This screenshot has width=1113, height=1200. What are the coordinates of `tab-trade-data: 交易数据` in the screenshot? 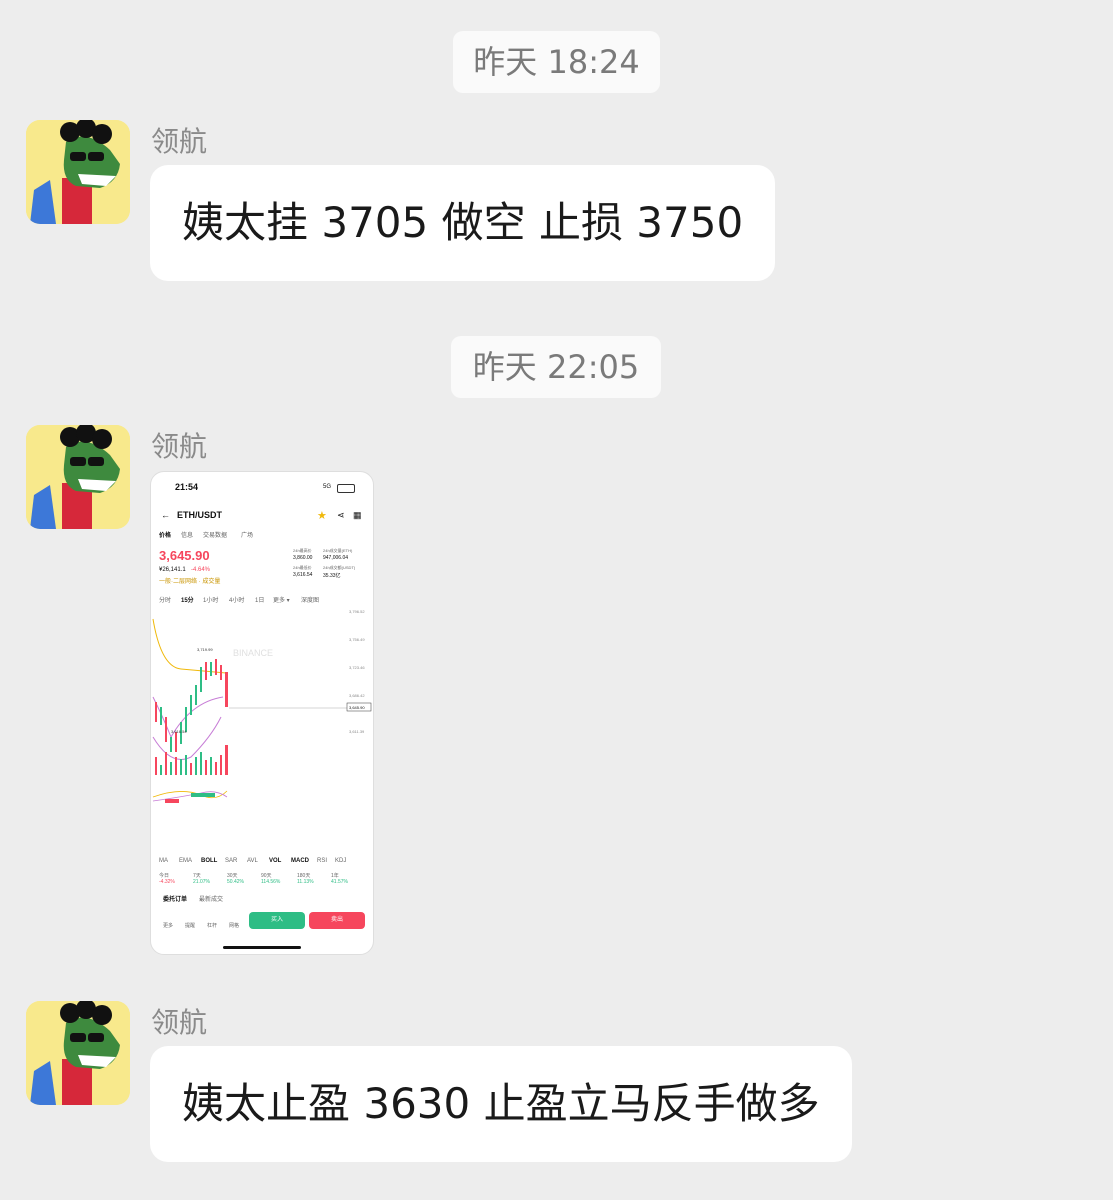 It's located at (215, 534).